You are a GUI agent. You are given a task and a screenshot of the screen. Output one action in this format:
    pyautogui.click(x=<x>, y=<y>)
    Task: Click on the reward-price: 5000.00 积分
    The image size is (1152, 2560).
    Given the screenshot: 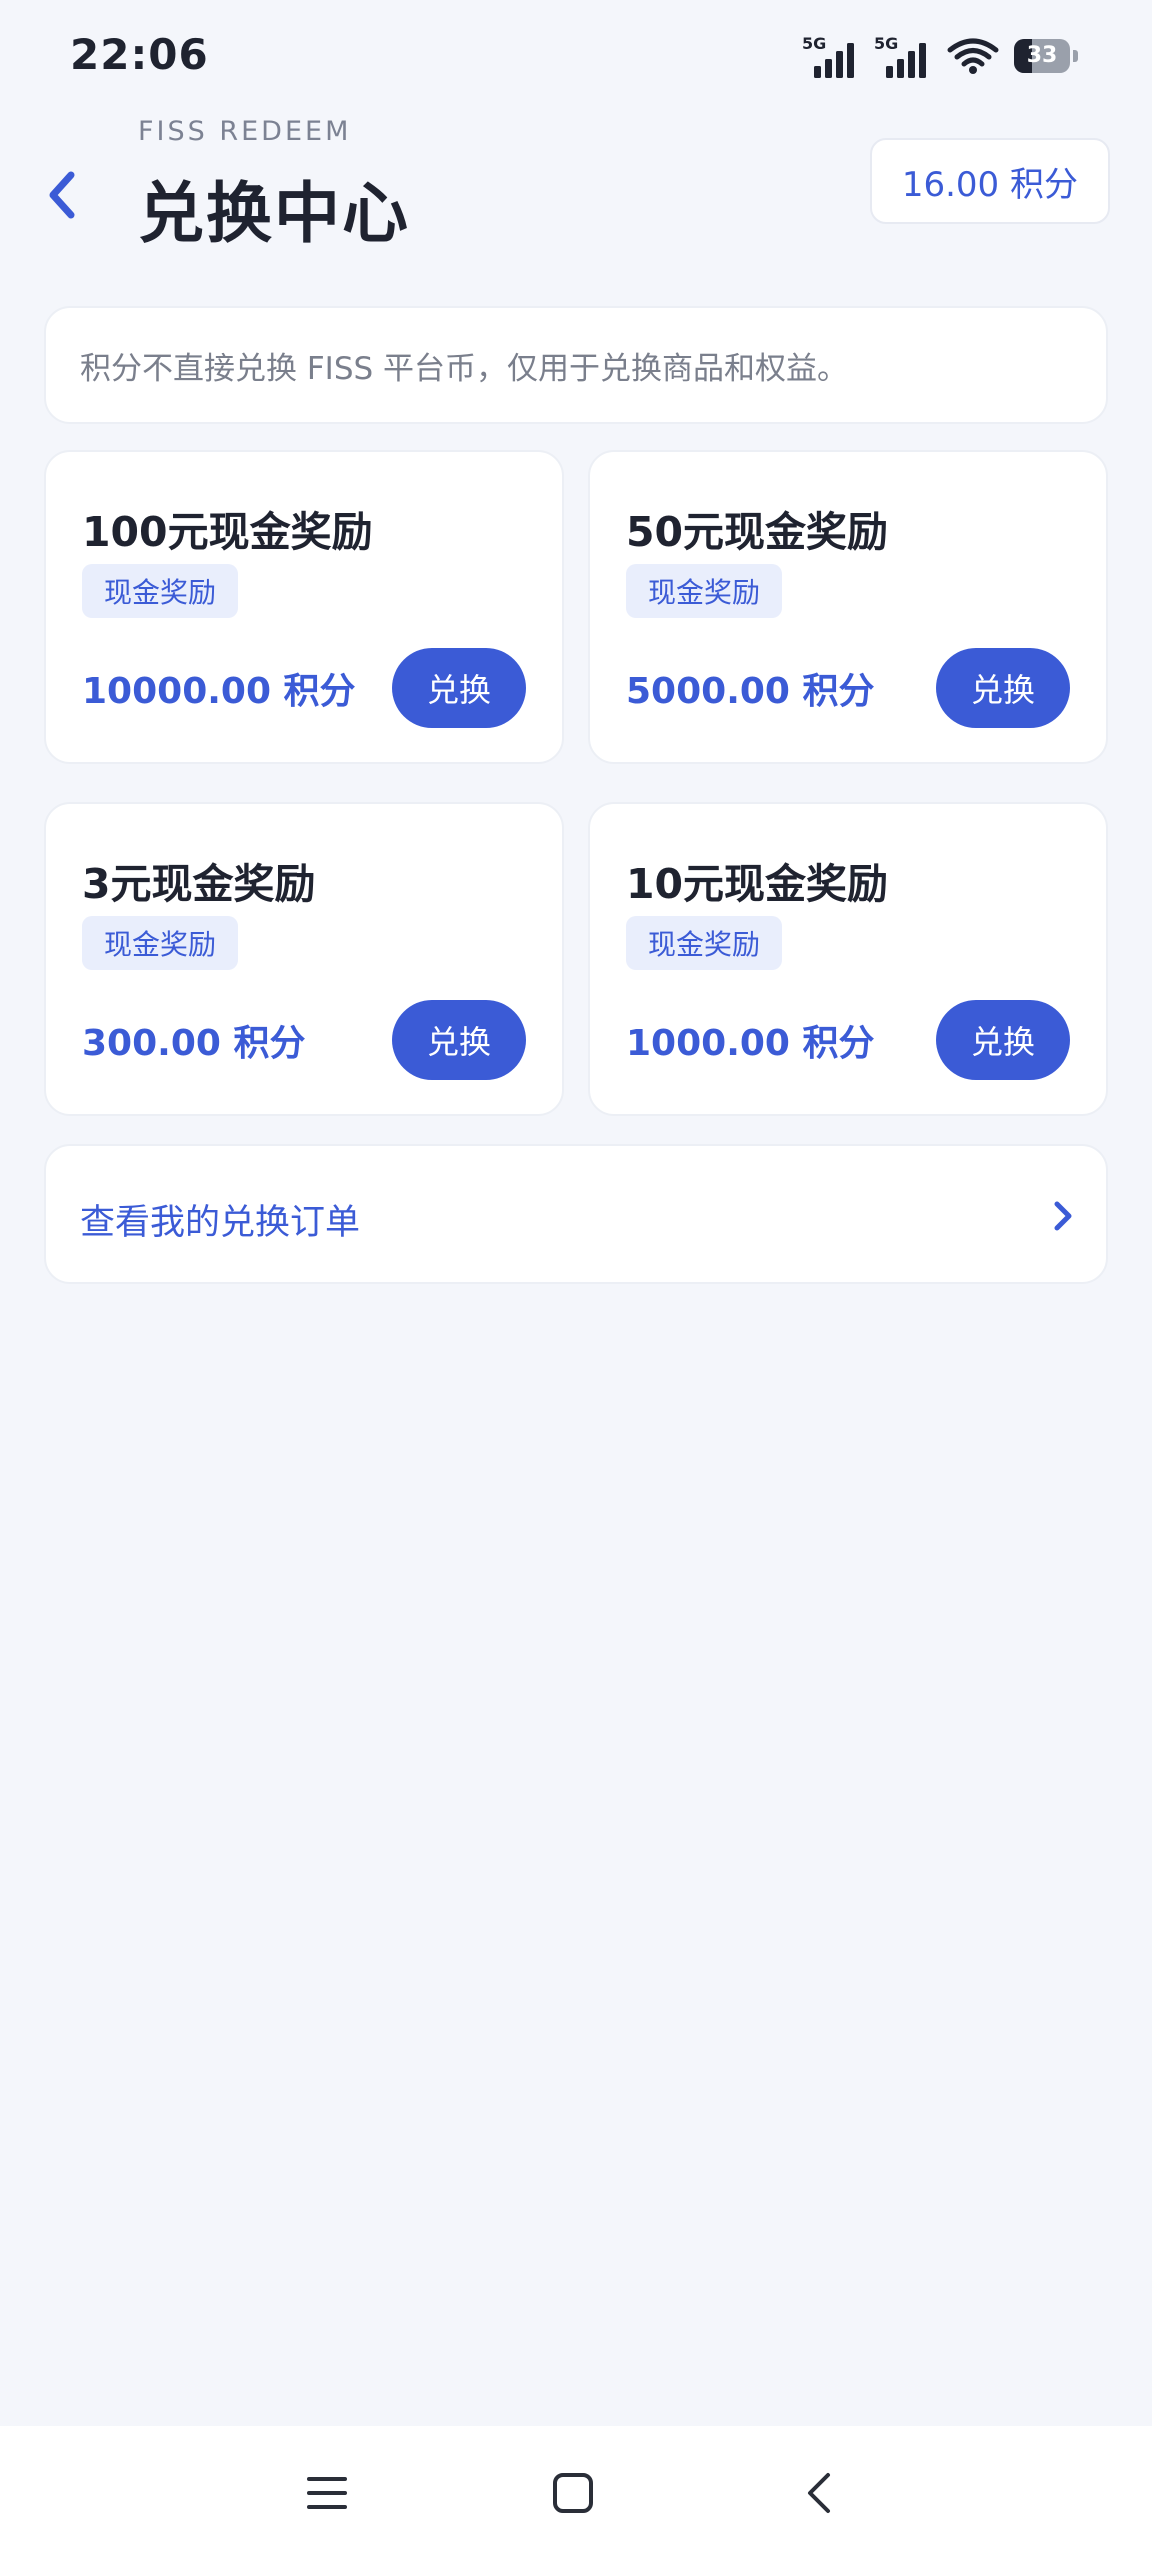 What is the action you would take?
    pyautogui.click(x=750, y=691)
    